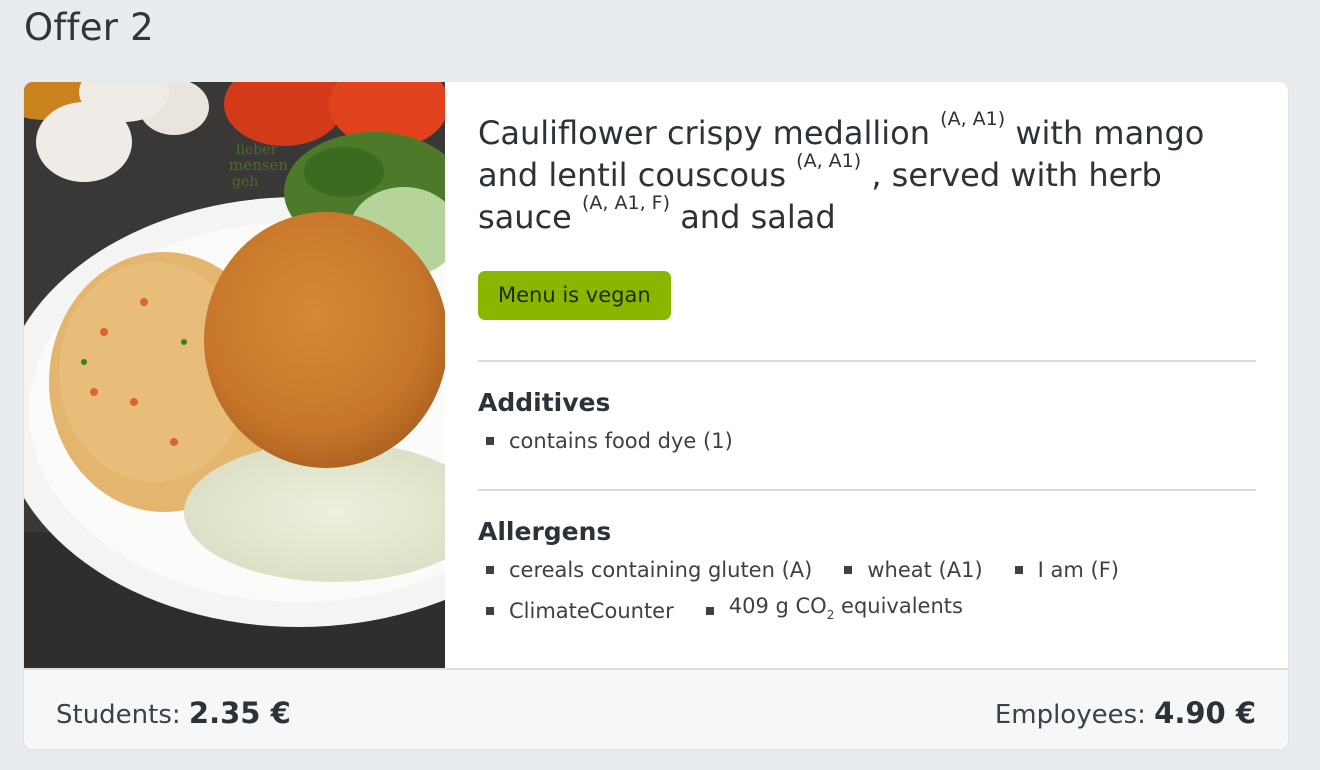 The image size is (1320, 770). What do you see at coordinates (89, 27) in the screenshot?
I see `page-title: Offer 2` at bounding box center [89, 27].